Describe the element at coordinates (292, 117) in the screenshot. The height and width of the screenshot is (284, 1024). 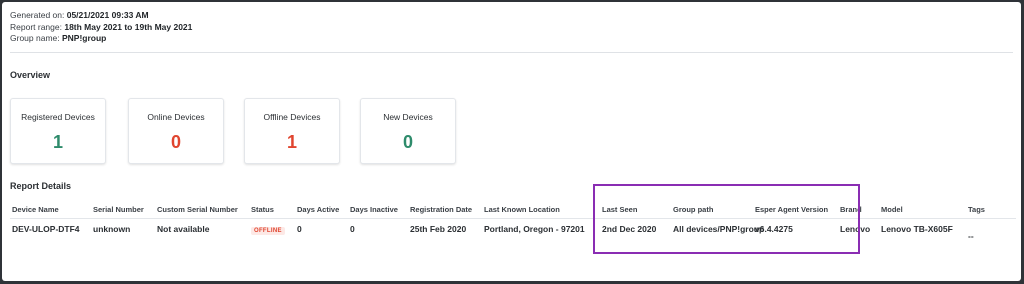
I see `card-label: Offline Devices` at that location.